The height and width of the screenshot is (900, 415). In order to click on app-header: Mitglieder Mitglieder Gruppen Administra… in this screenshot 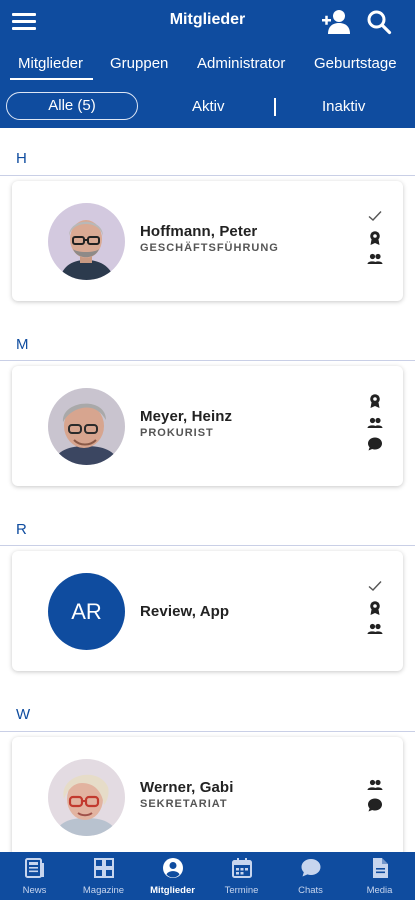, I will do `click(207, 64)`.